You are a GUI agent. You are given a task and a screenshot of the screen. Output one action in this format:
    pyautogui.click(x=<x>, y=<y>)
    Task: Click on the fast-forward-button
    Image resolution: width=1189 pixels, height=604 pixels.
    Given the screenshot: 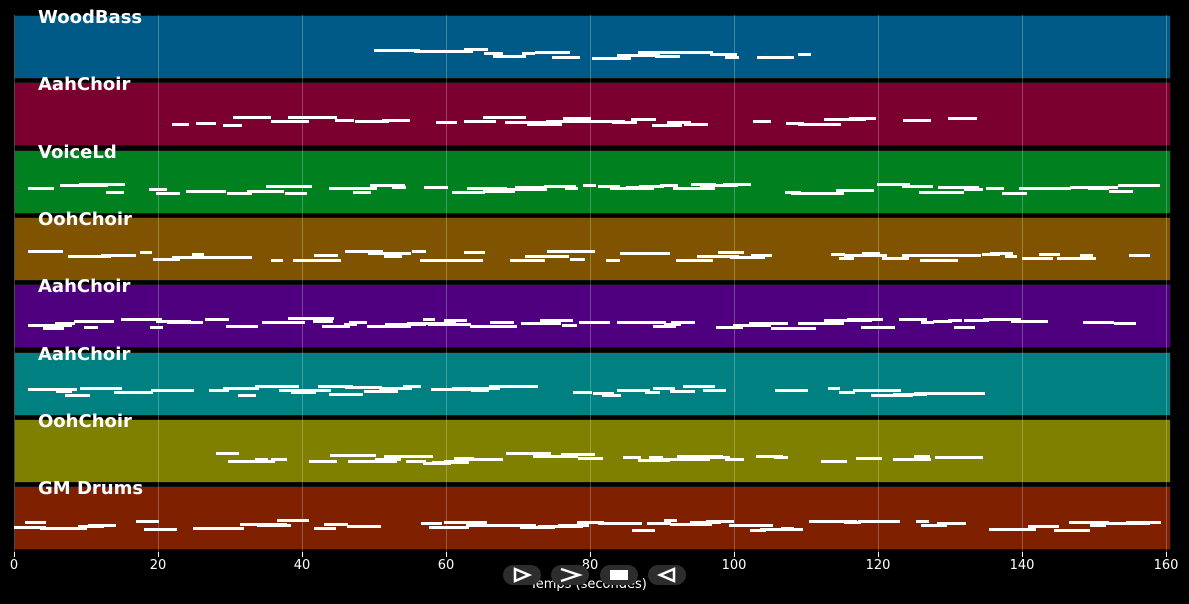 What is the action you would take?
    pyautogui.click(x=570, y=575)
    